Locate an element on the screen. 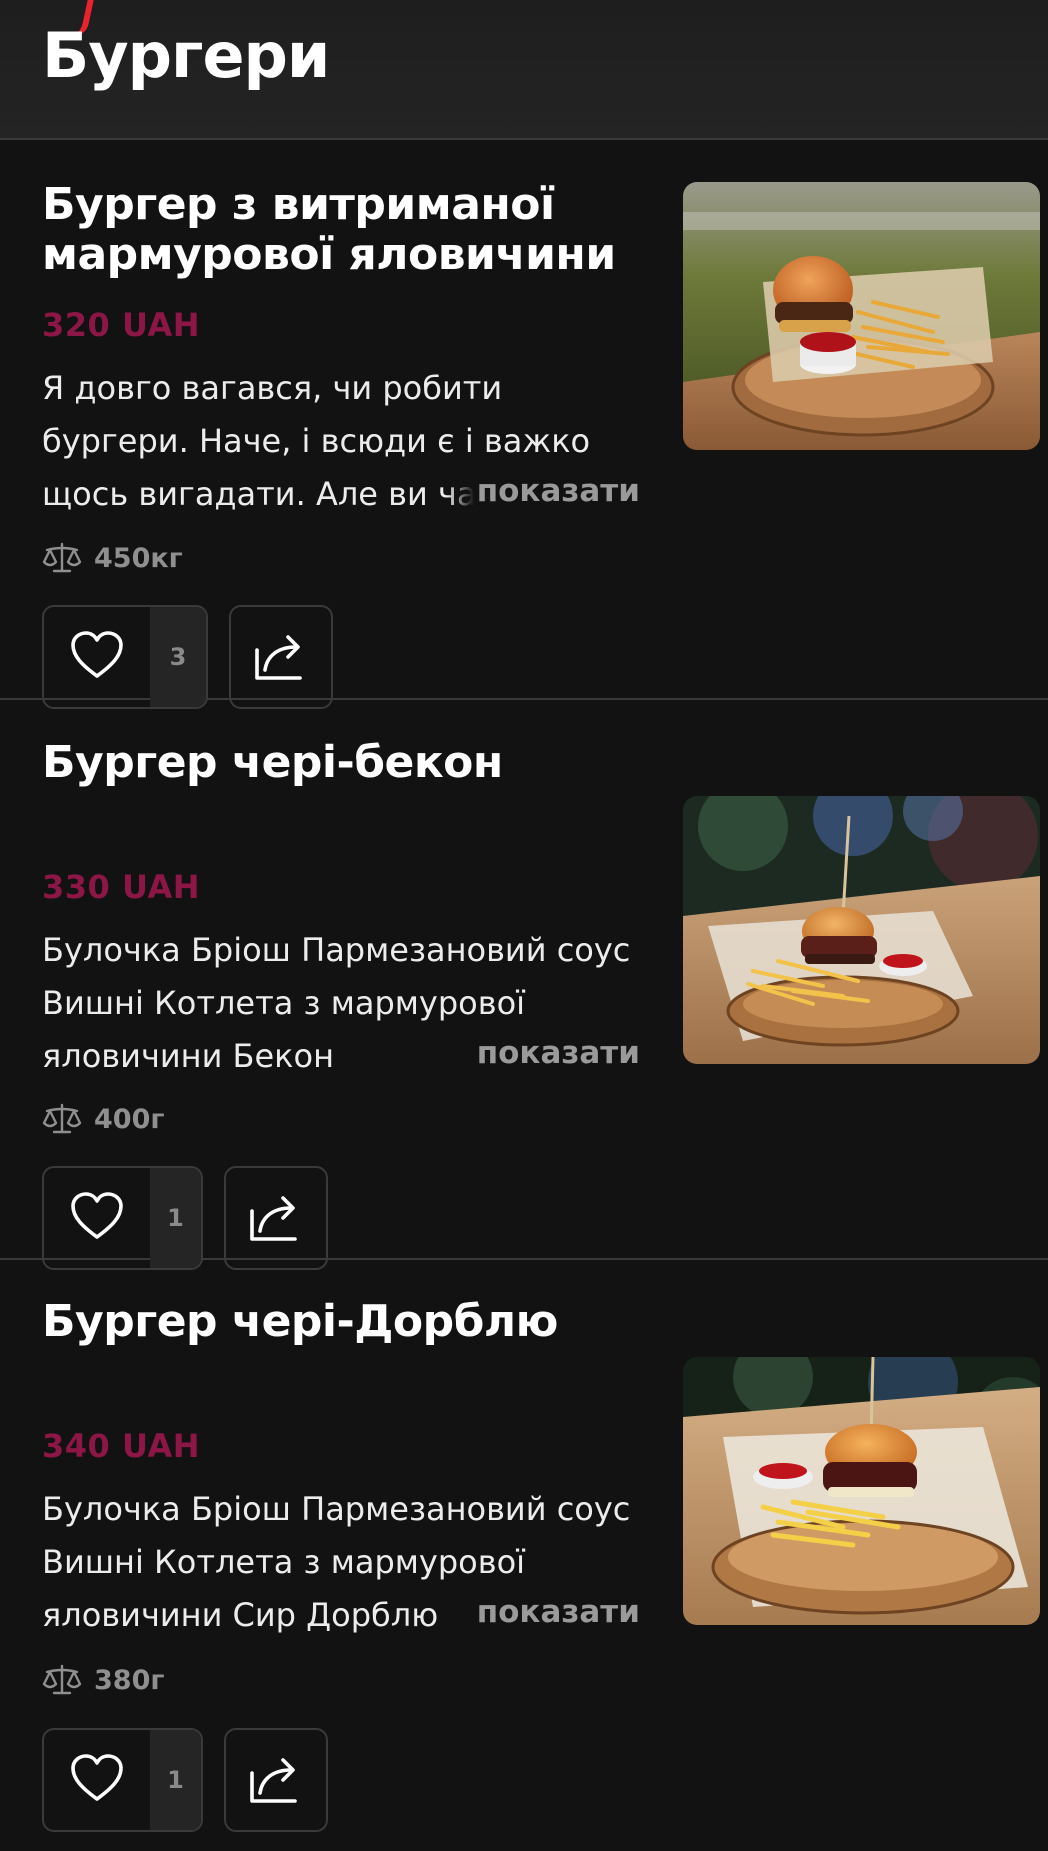 The width and height of the screenshot is (1048, 1851). item-title: Бургер з витриманої мармурової яловичини is located at coordinates (329, 229).